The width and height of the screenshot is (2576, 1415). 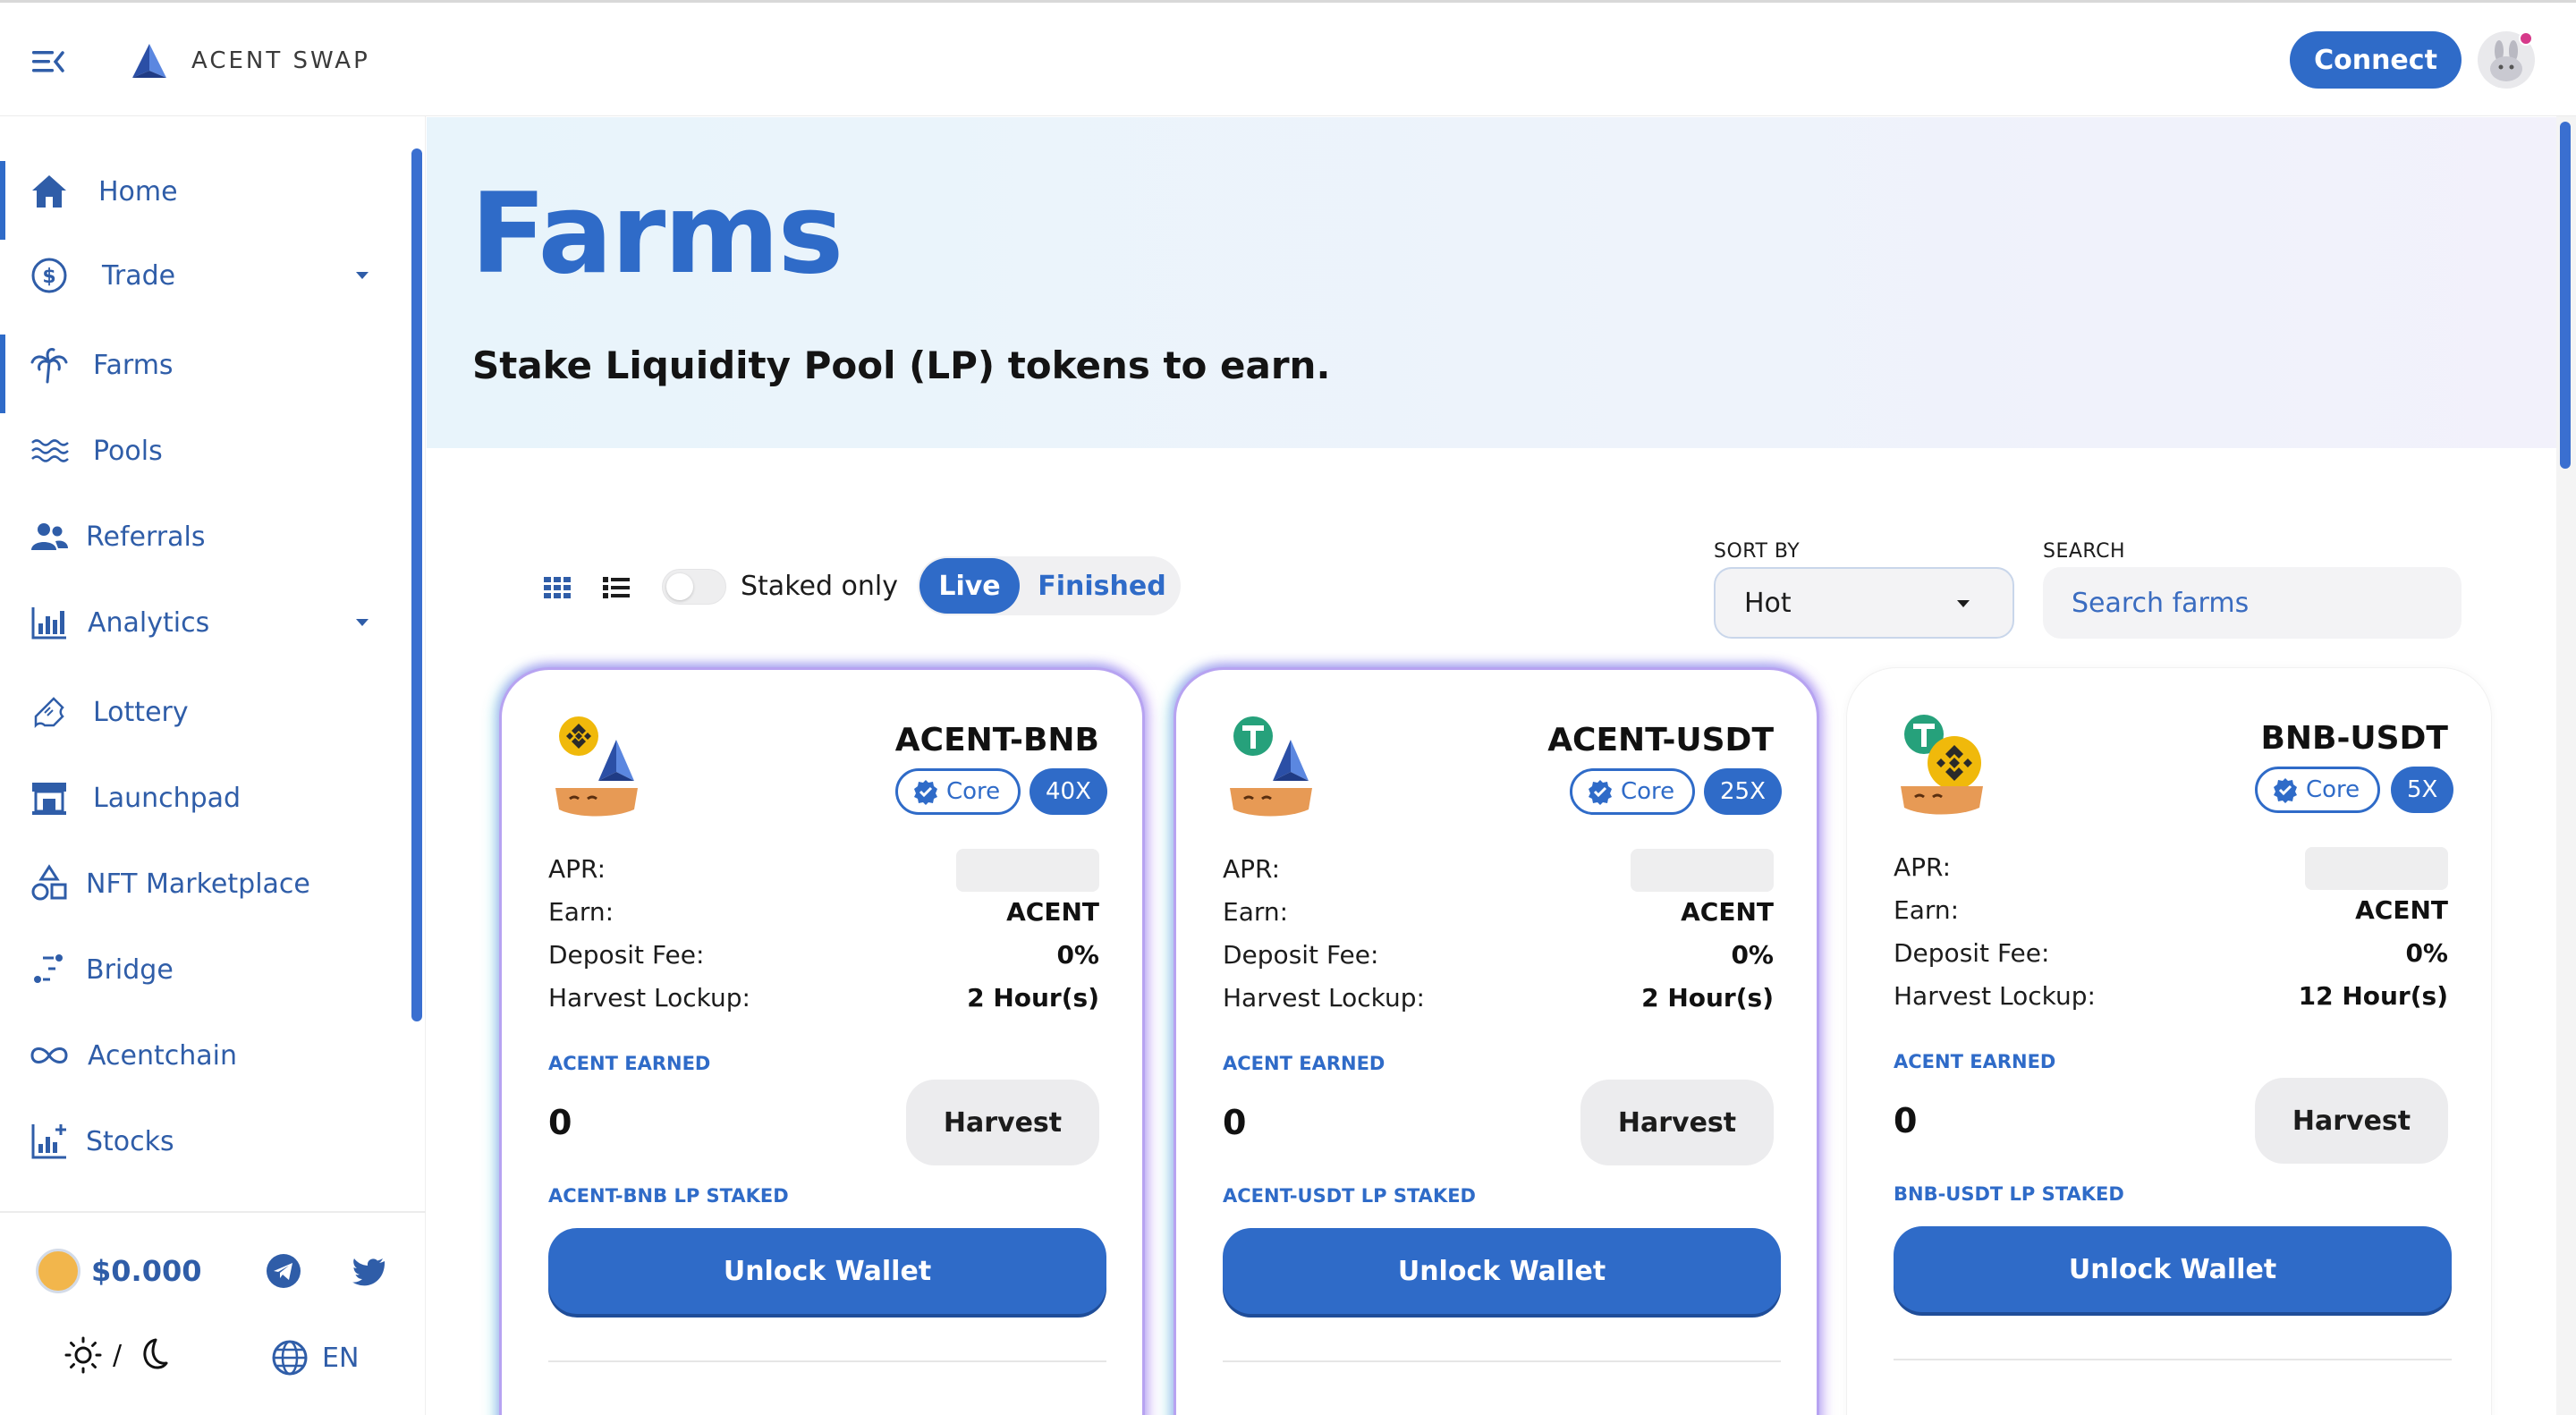 I want to click on staked-only-label: Staked only, so click(x=819, y=587).